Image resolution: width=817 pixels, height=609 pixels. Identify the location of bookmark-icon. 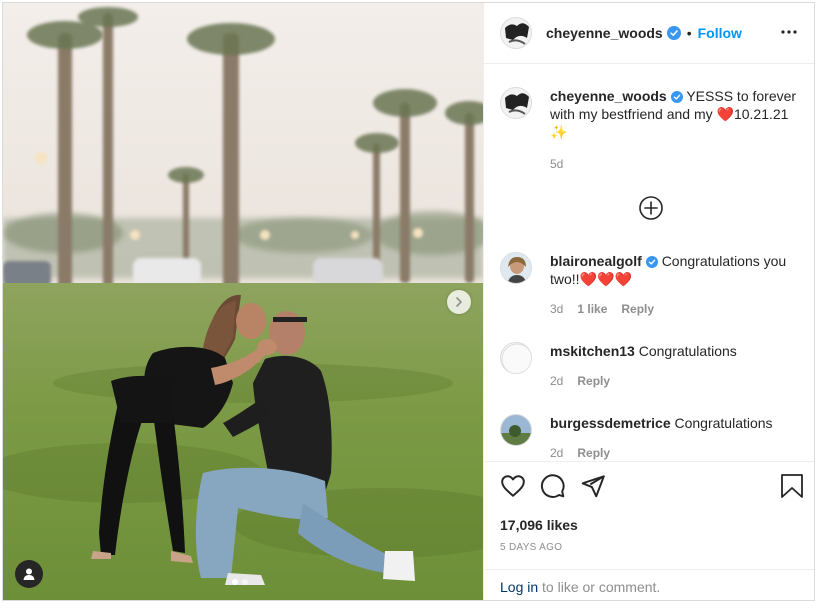
(792, 486).